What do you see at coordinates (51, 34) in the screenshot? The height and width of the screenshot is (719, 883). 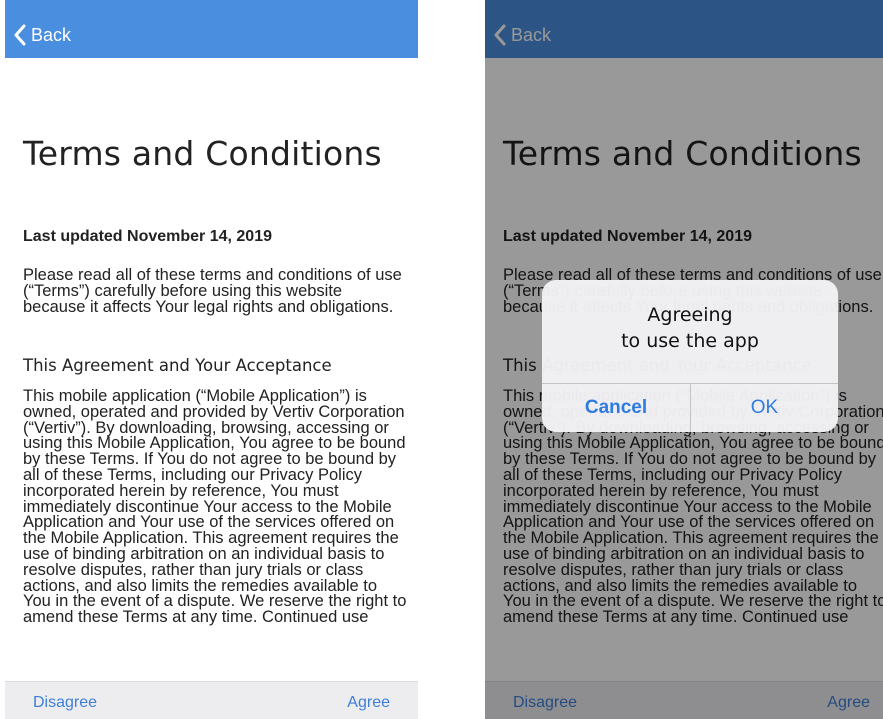 I see `back-label: Back` at bounding box center [51, 34].